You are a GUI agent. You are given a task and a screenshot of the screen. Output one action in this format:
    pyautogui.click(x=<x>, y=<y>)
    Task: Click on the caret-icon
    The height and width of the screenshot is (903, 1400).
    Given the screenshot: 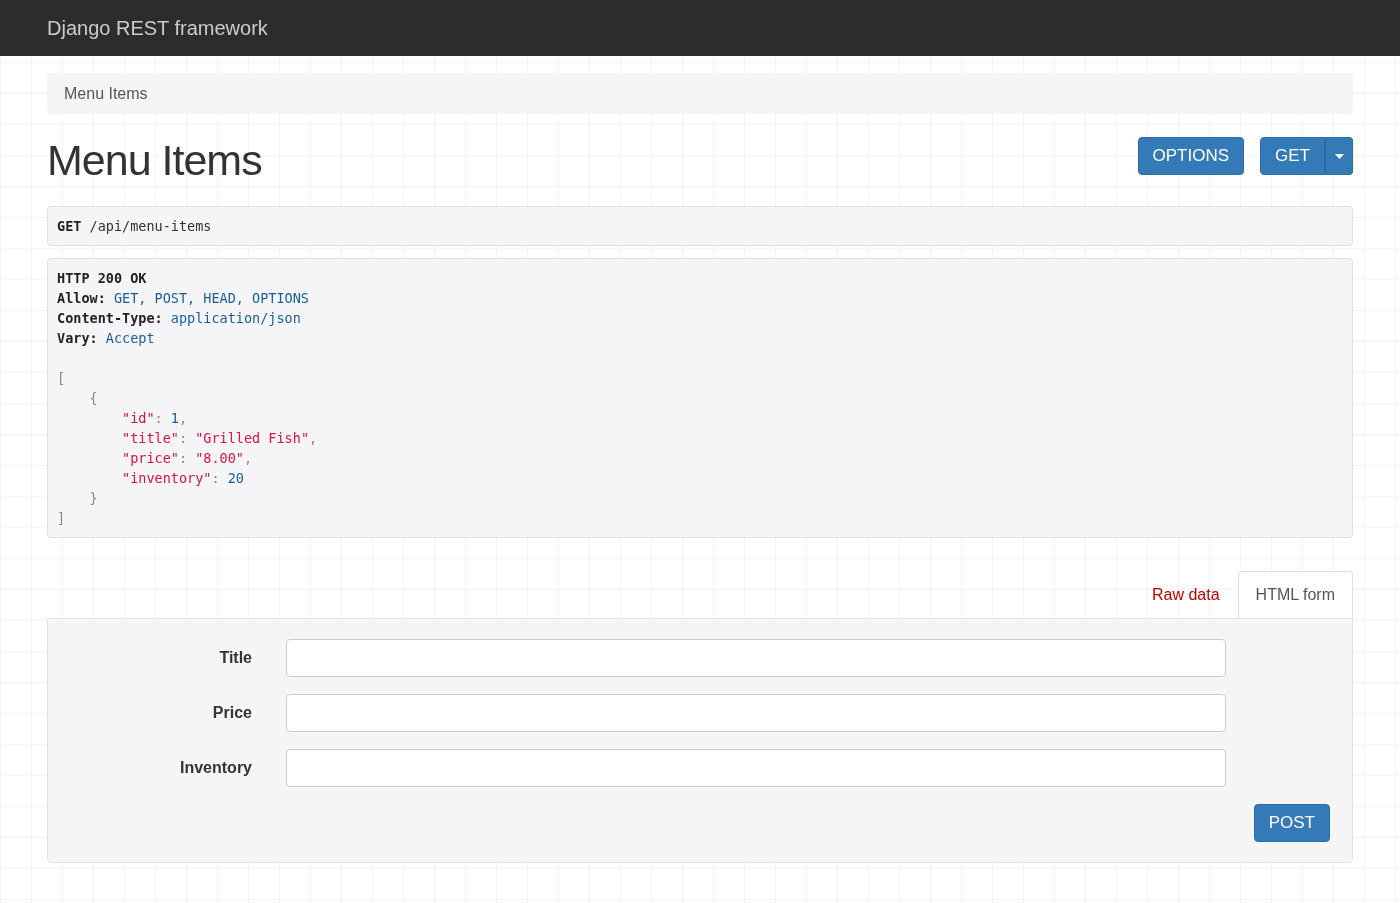 What is the action you would take?
    pyautogui.click(x=1339, y=156)
    